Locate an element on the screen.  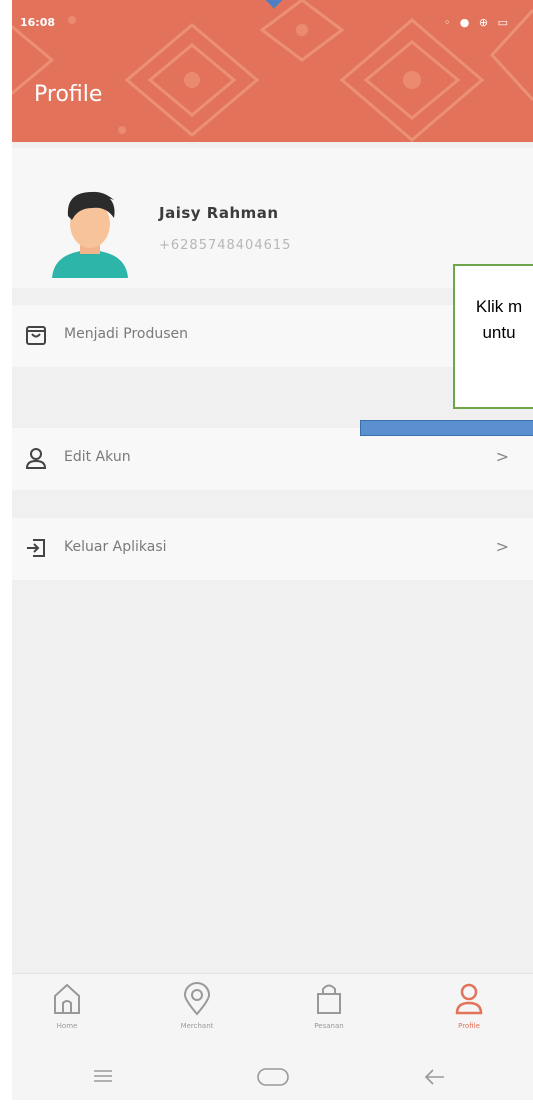
nav-label: Merchant is located at coordinates (197, 1026).